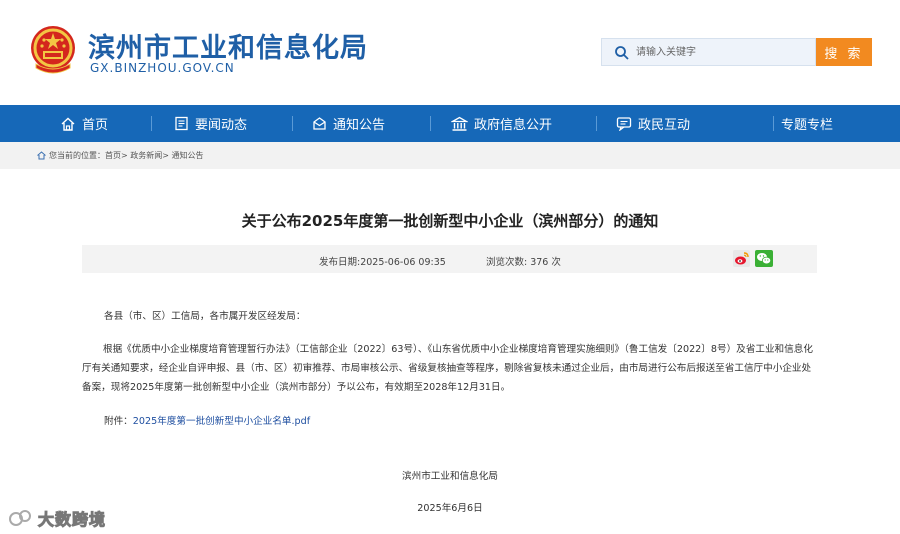 This screenshot has width=900, height=534. Describe the element at coordinates (622, 53) in the screenshot. I see `search-icon` at that location.